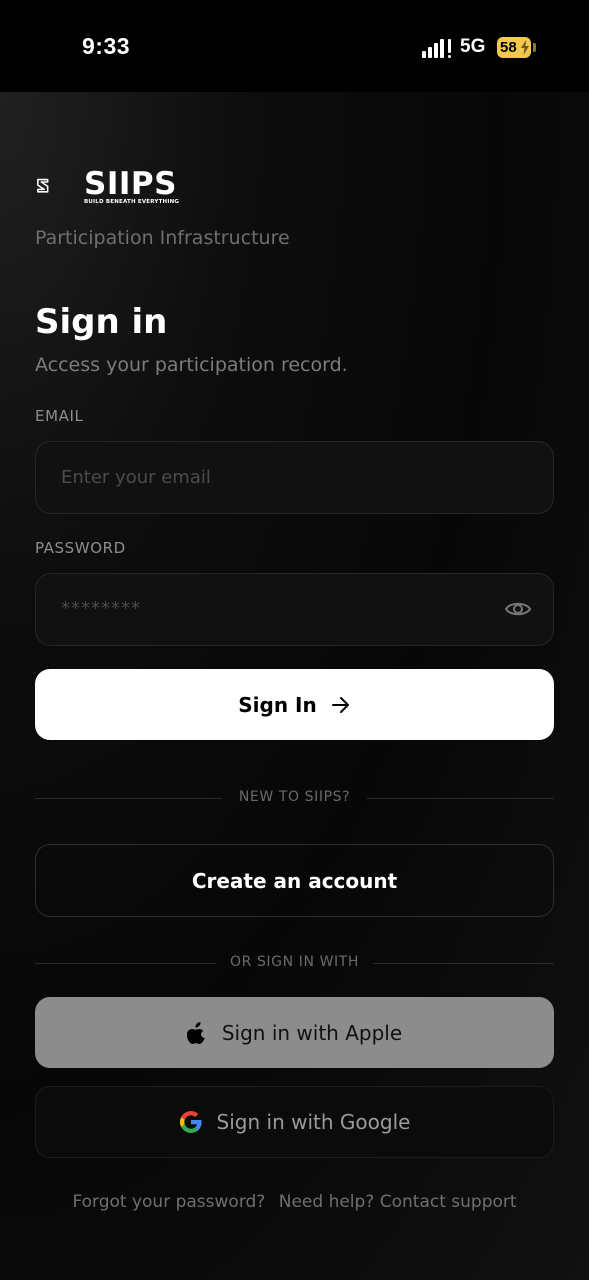  I want to click on status-bar: 9:33 5G 58, so click(294, 46).